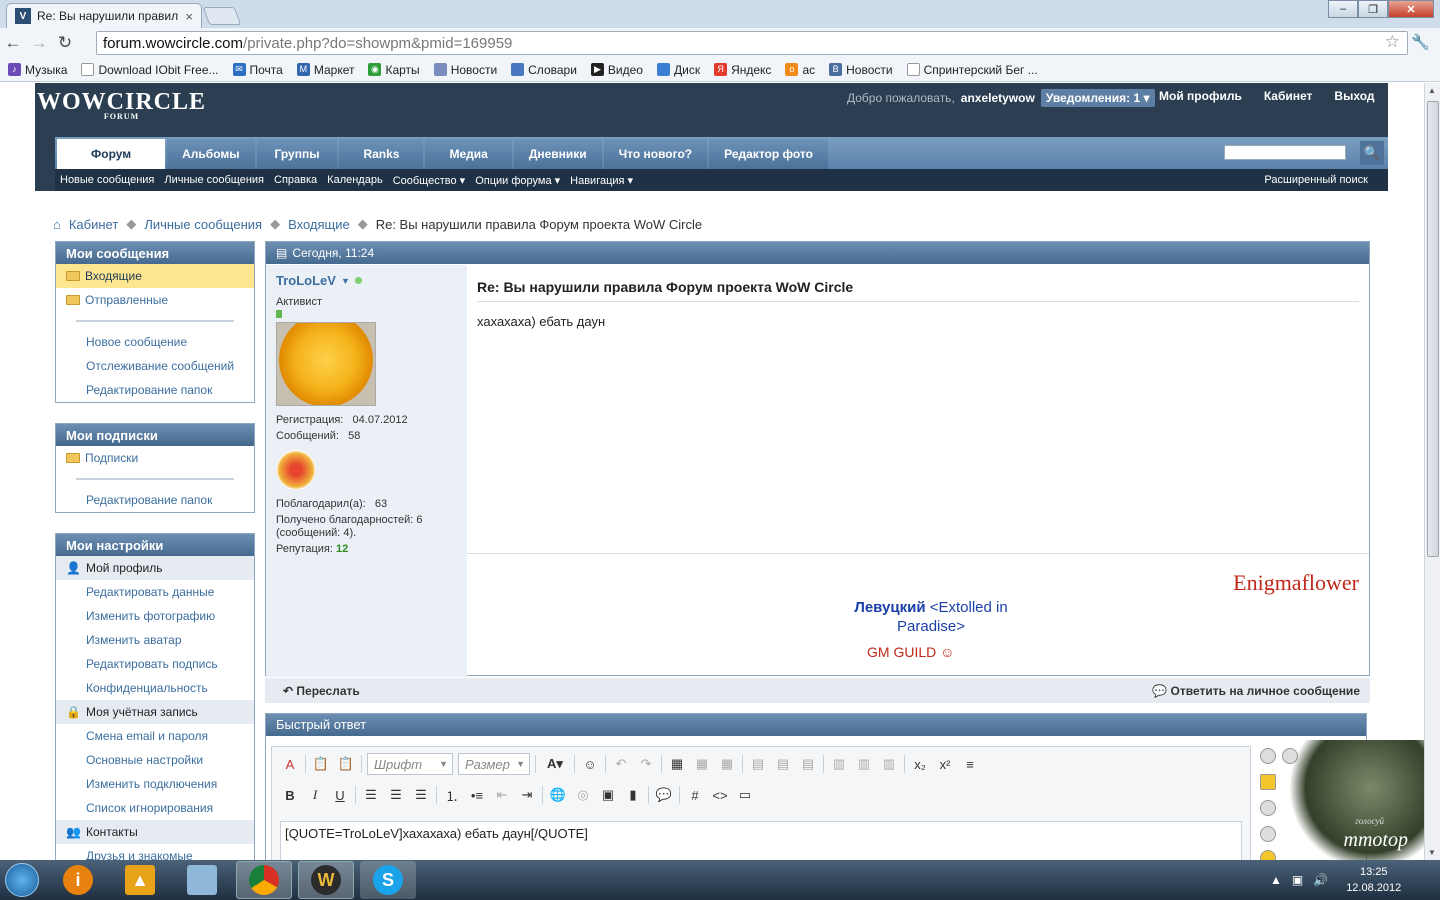 This screenshot has height=900, width=1440. What do you see at coordinates (140, 880) in the screenshot?
I see `taskbar-avast: ▲` at bounding box center [140, 880].